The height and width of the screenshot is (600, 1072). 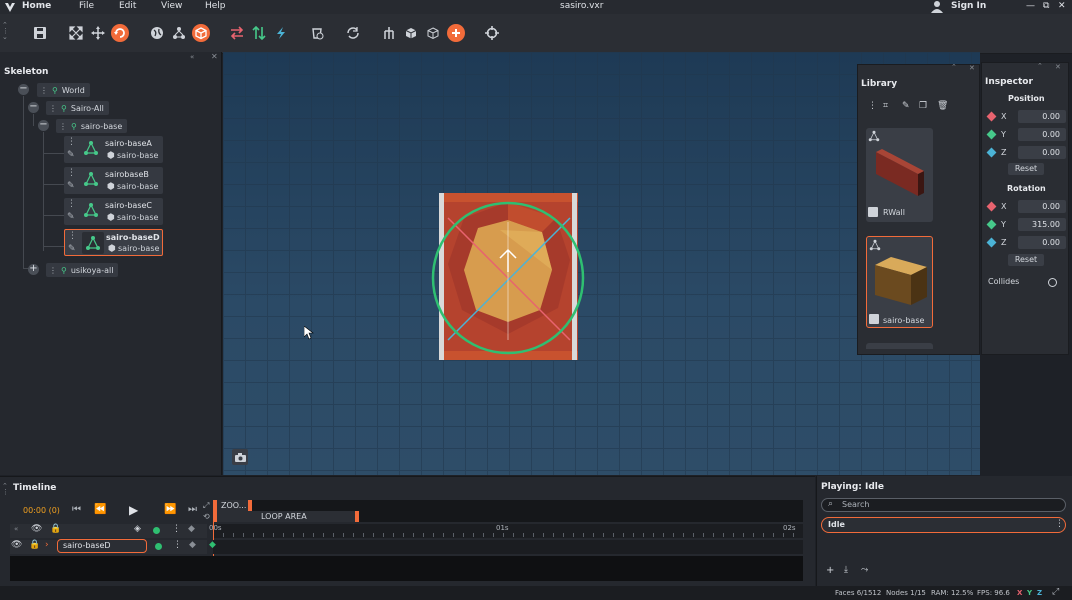 I want to click on cube-icon, so click(x=411, y=33).